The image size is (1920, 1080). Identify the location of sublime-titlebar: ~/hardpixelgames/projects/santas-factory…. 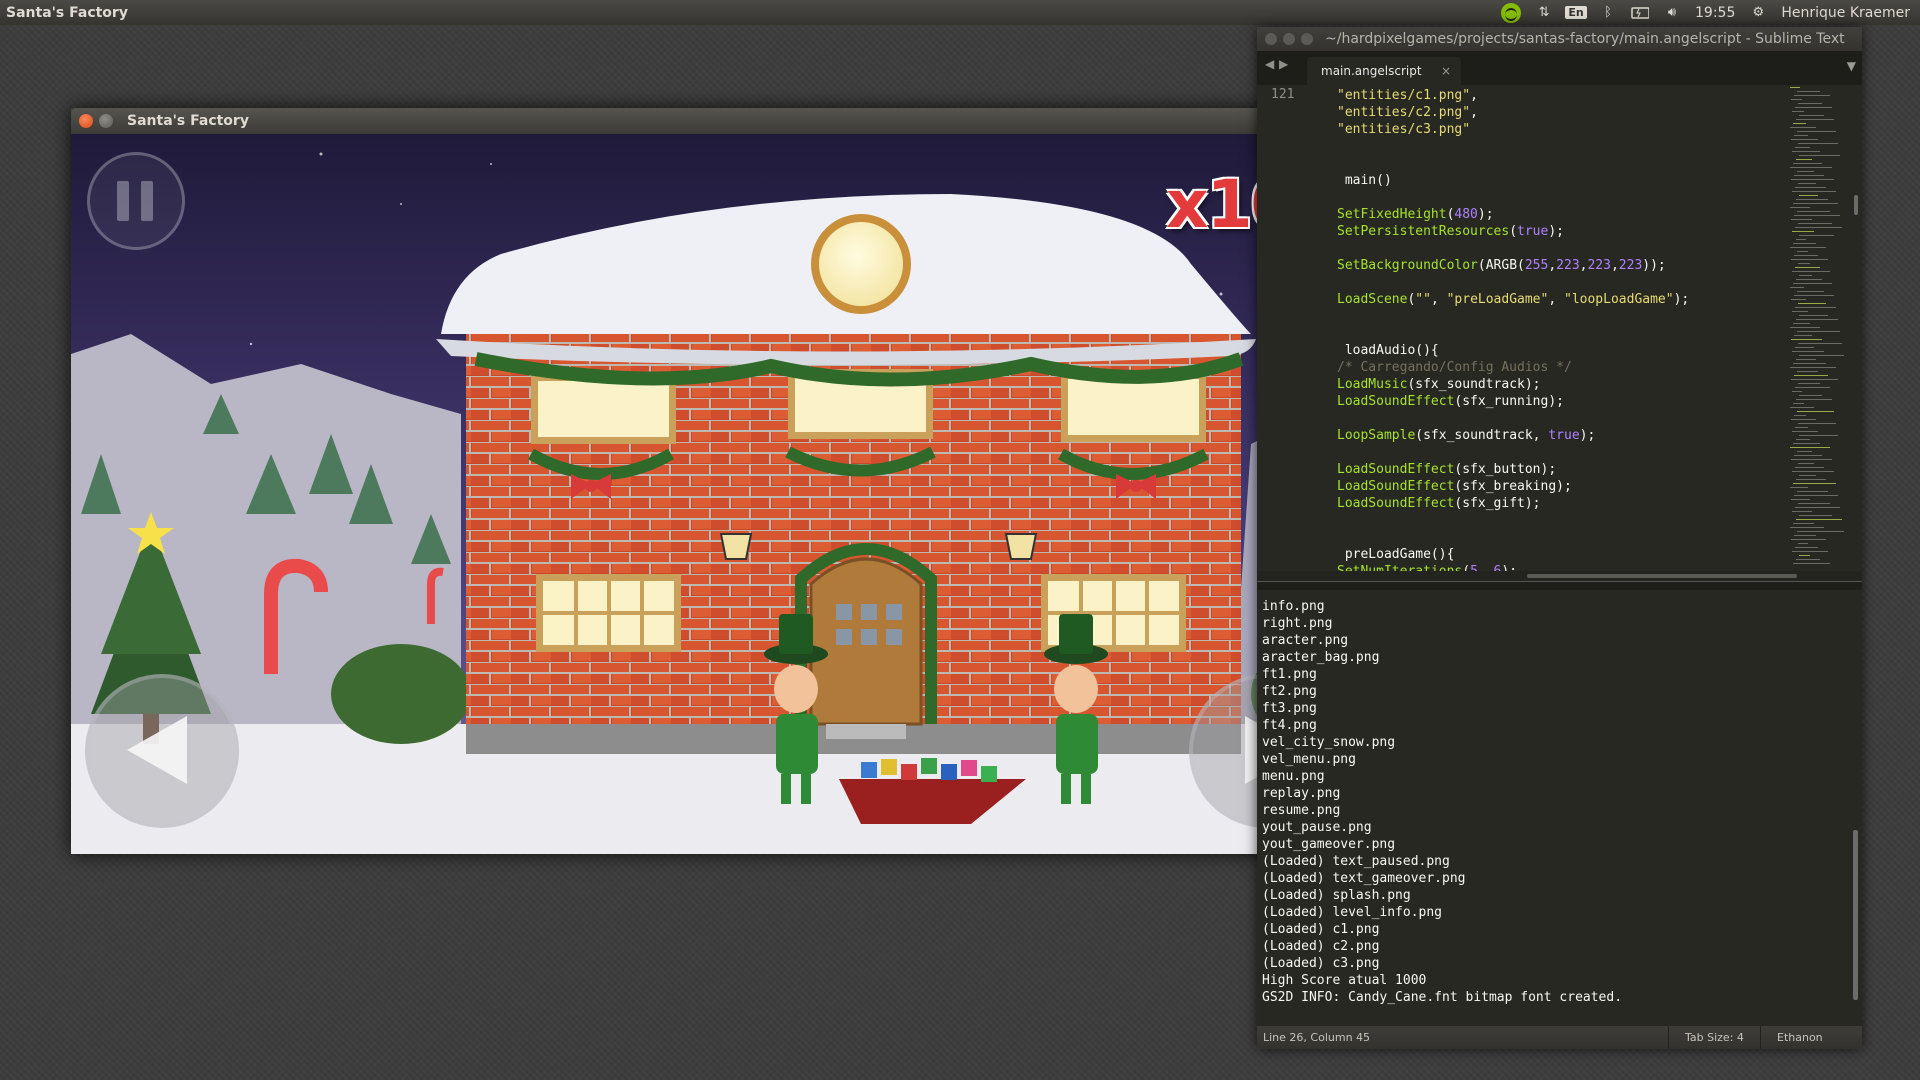
(1559, 39).